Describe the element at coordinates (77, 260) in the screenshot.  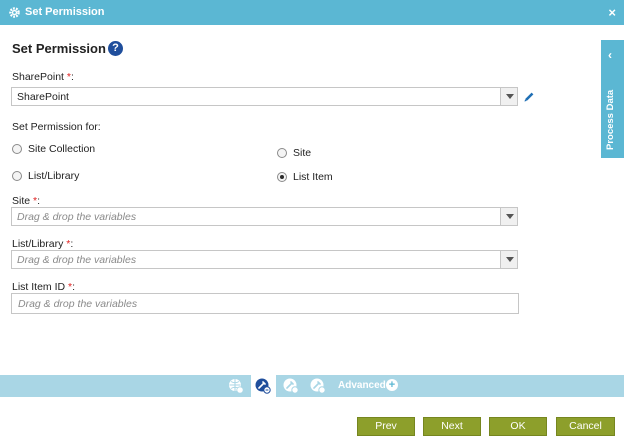
I see `list-library-placeholder: Drag & drop the variables` at that location.